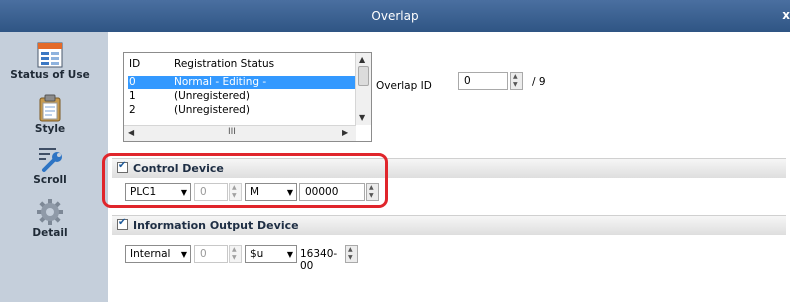  Describe the element at coordinates (50, 212) in the screenshot. I see `detail-gear-icon` at that location.